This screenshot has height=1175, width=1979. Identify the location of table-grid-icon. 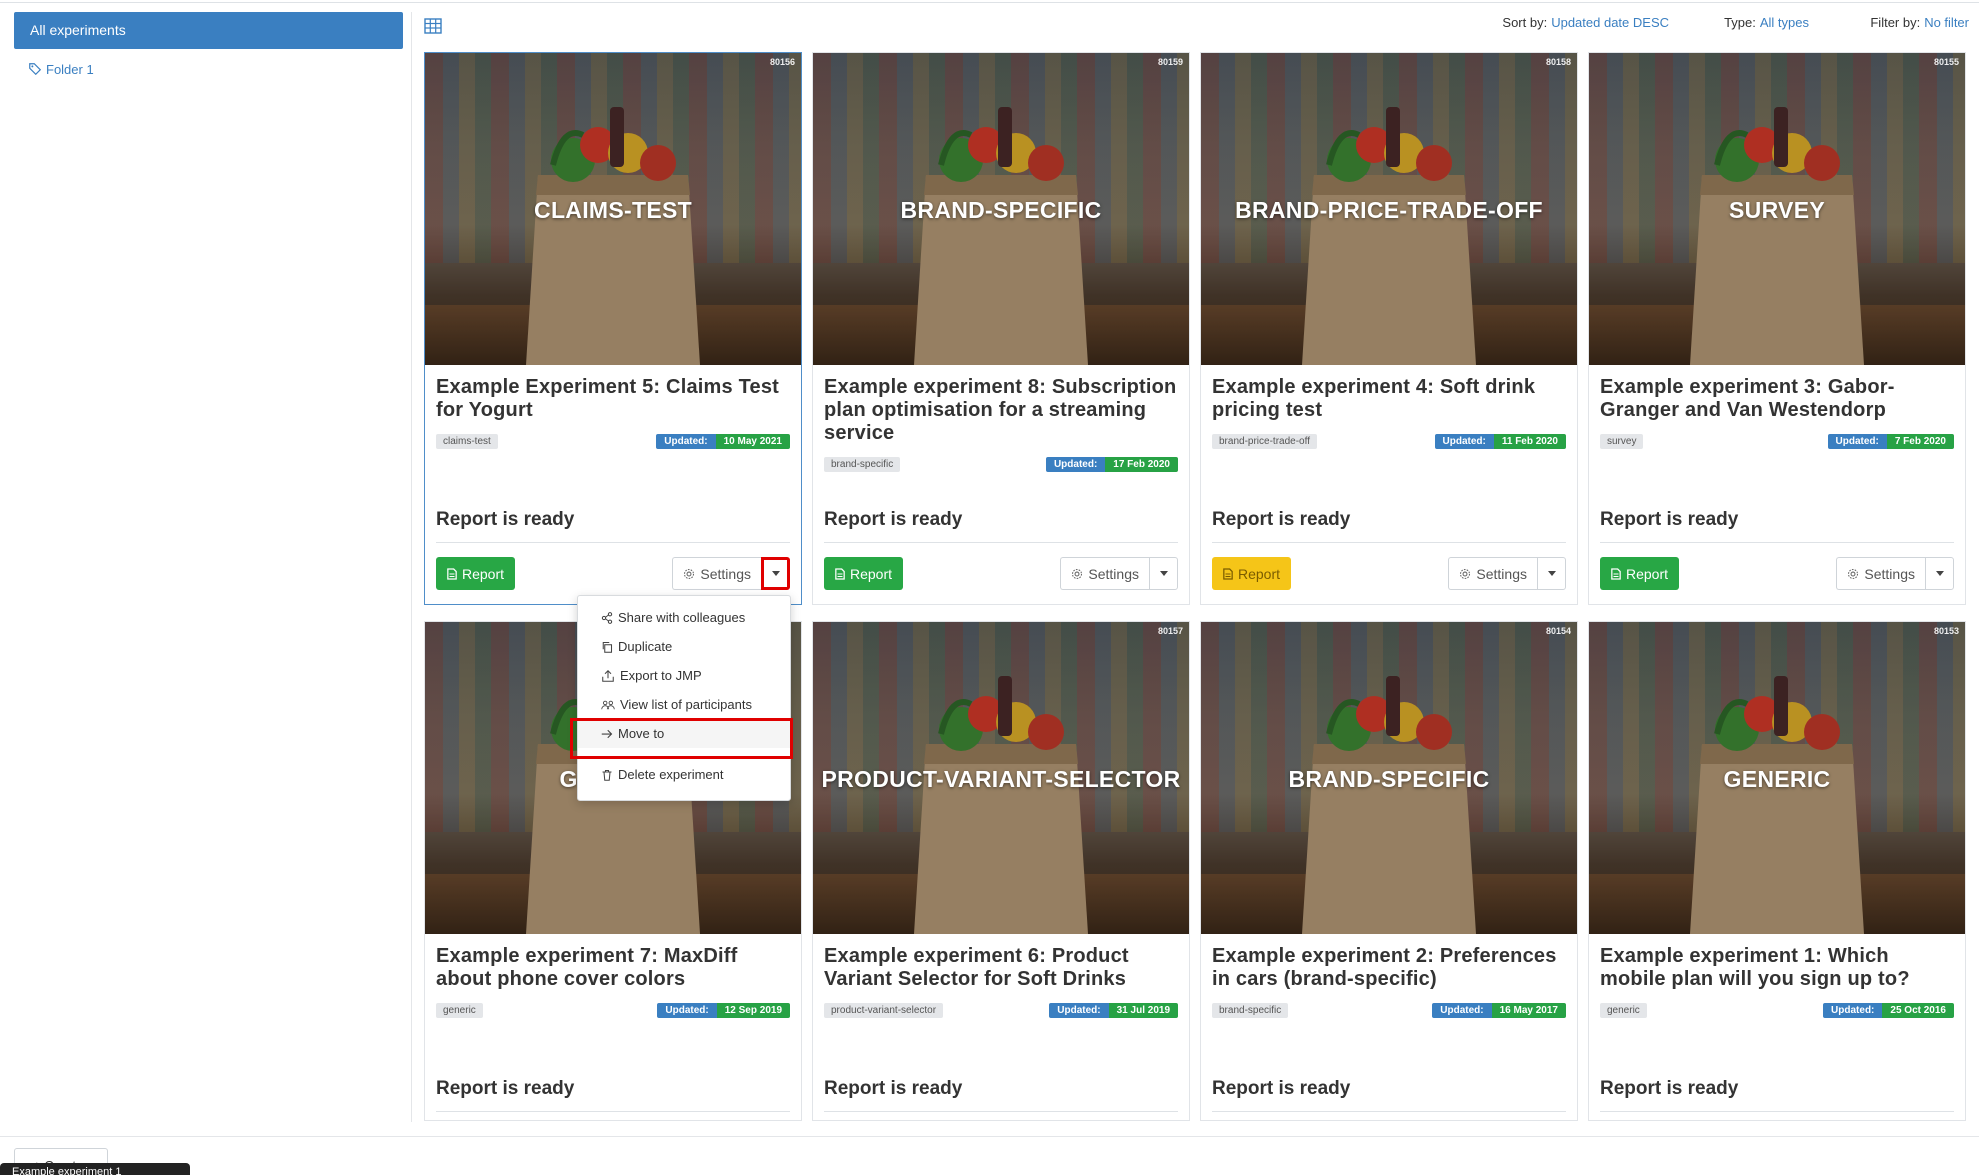
(433, 26).